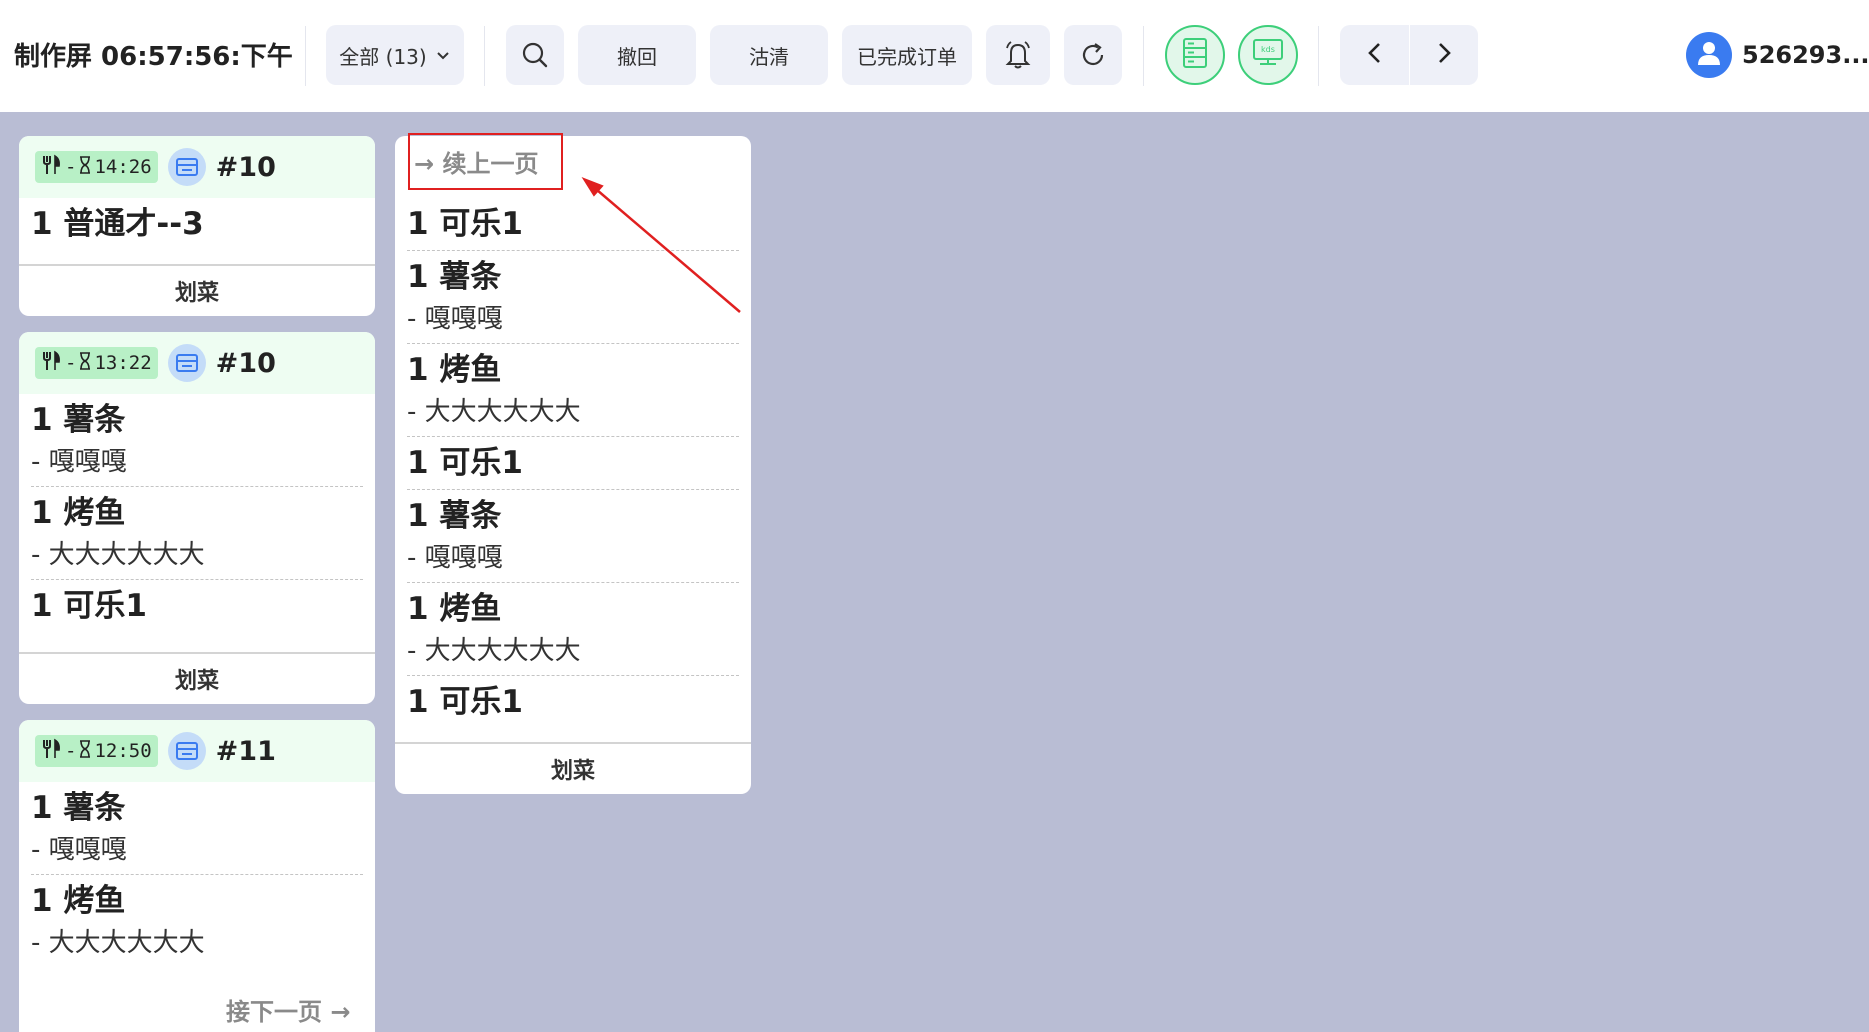 This screenshot has height=1032, width=1869. I want to click on item-list: 1 薯条 - 嘎嘎嘎 1 烤鱼 - 大大大大大大, so click(197, 874).